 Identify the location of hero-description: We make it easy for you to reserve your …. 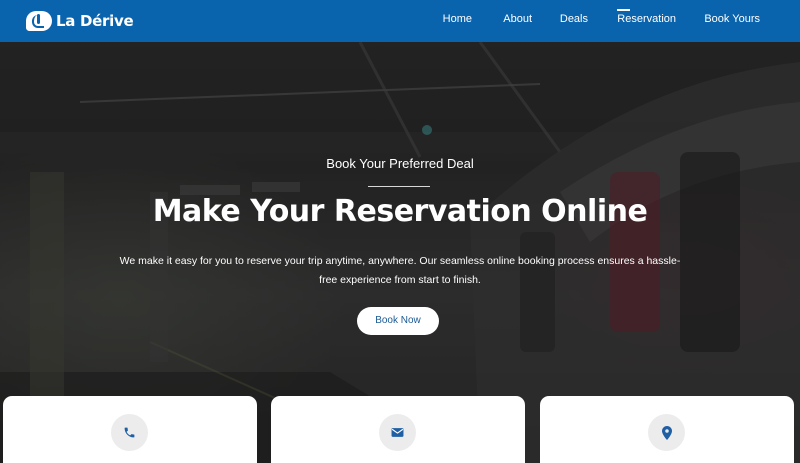
(400, 270).